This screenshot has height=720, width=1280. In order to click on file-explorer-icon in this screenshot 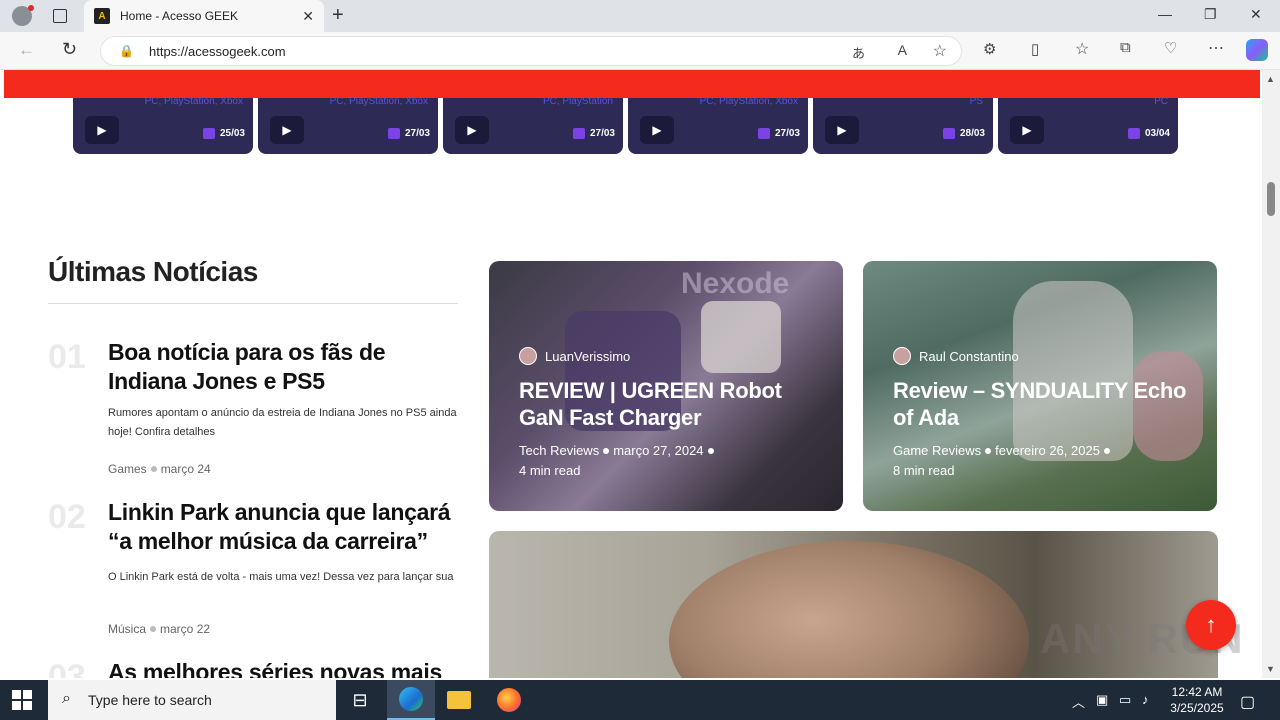, I will do `click(459, 700)`.